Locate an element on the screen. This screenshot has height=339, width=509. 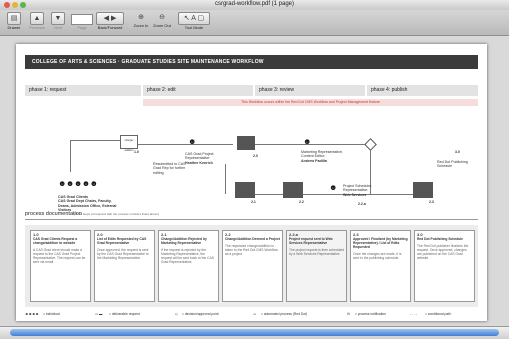
change-addition-box: change/ addition is located at coordinates (129, 143).